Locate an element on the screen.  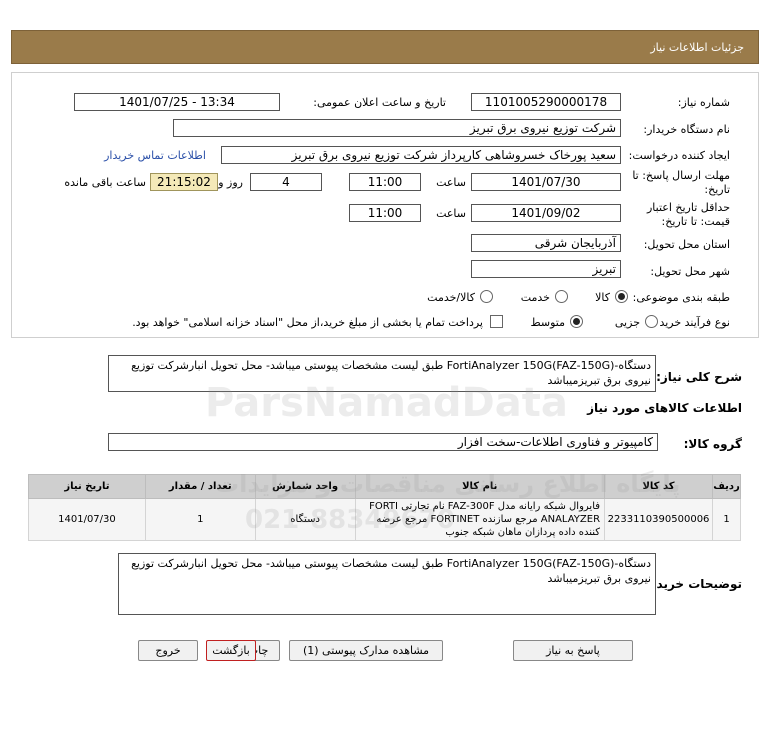
need-number-field: 1101005290000178 is located at coordinates (546, 102).